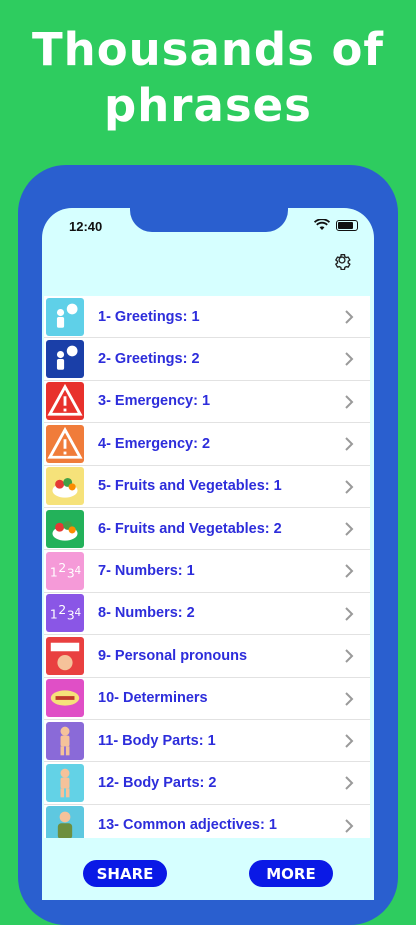  I want to click on list-item: 10- Determiners, so click(207, 699).